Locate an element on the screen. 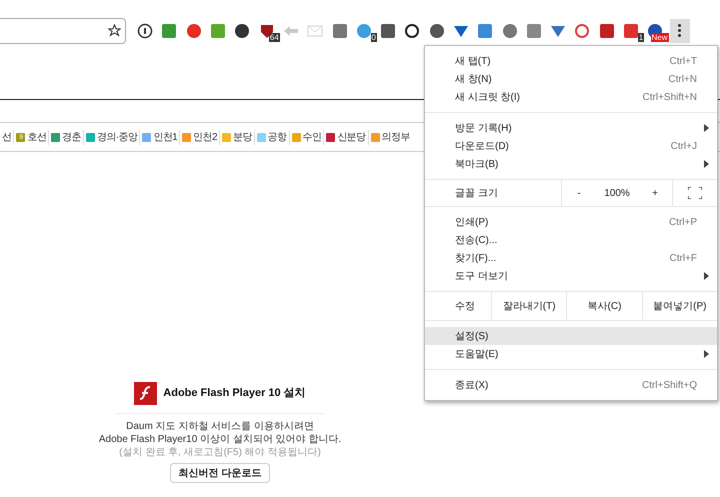 This screenshot has width=720, height=497. menu-item: 새 창(N) Ctrl+N is located at coordinates (571, 79).